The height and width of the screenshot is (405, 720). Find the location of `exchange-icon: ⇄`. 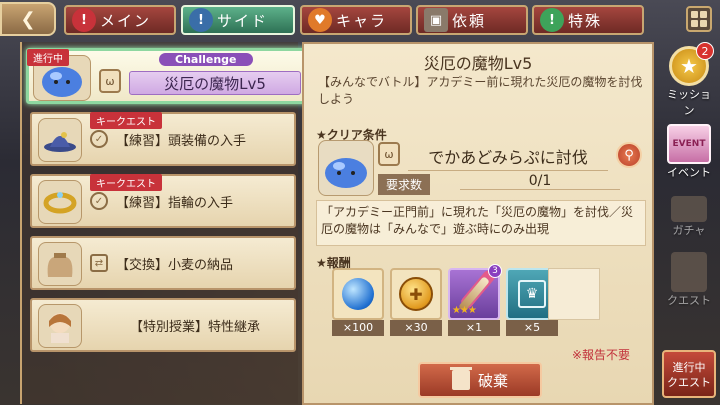

exchange-icon: ⇄ is located at coordinates (99, 263).